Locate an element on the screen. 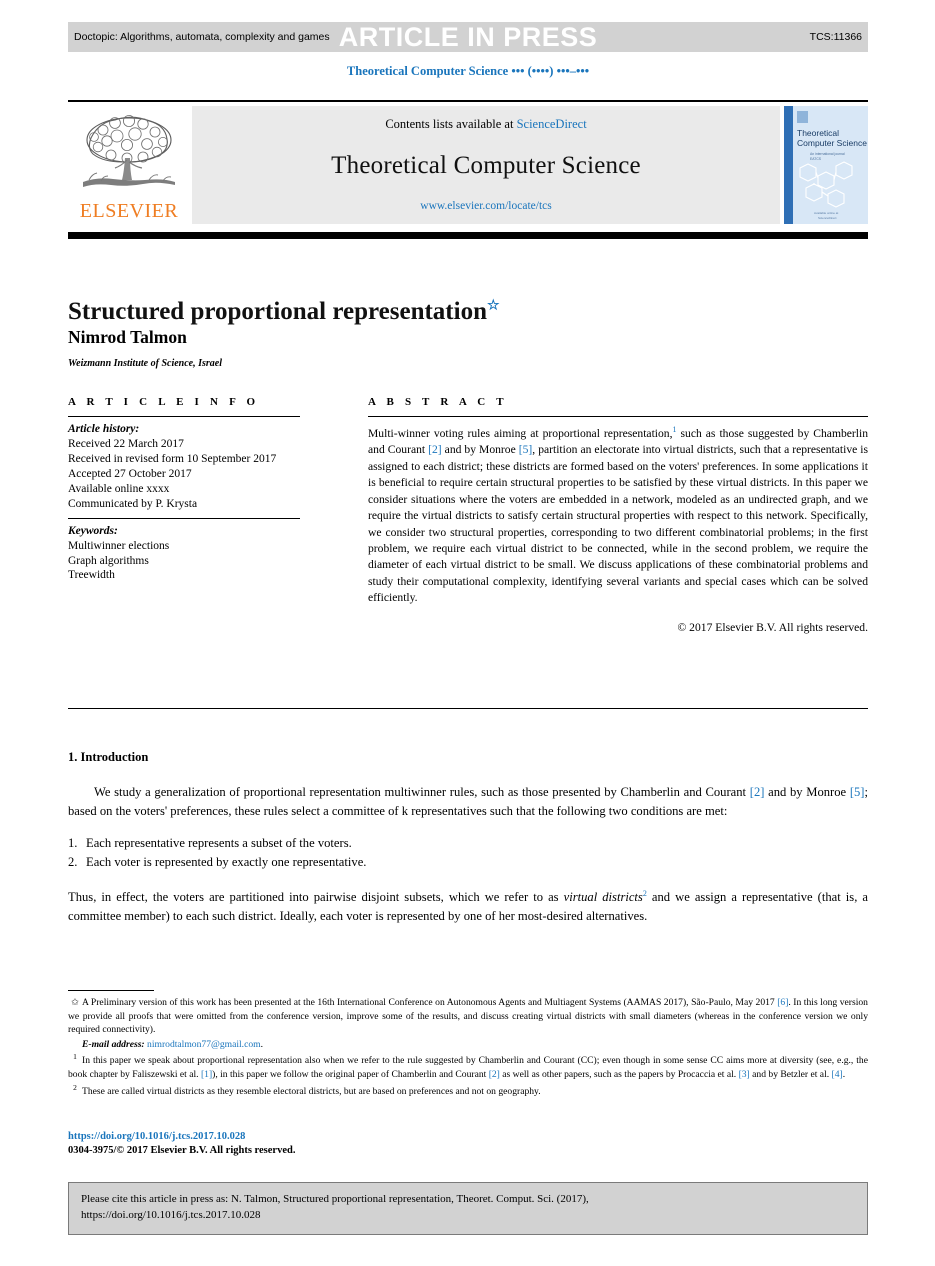 This screenshot has width=935, height=1266. footnote-divider is located at coordinates (111, 990).